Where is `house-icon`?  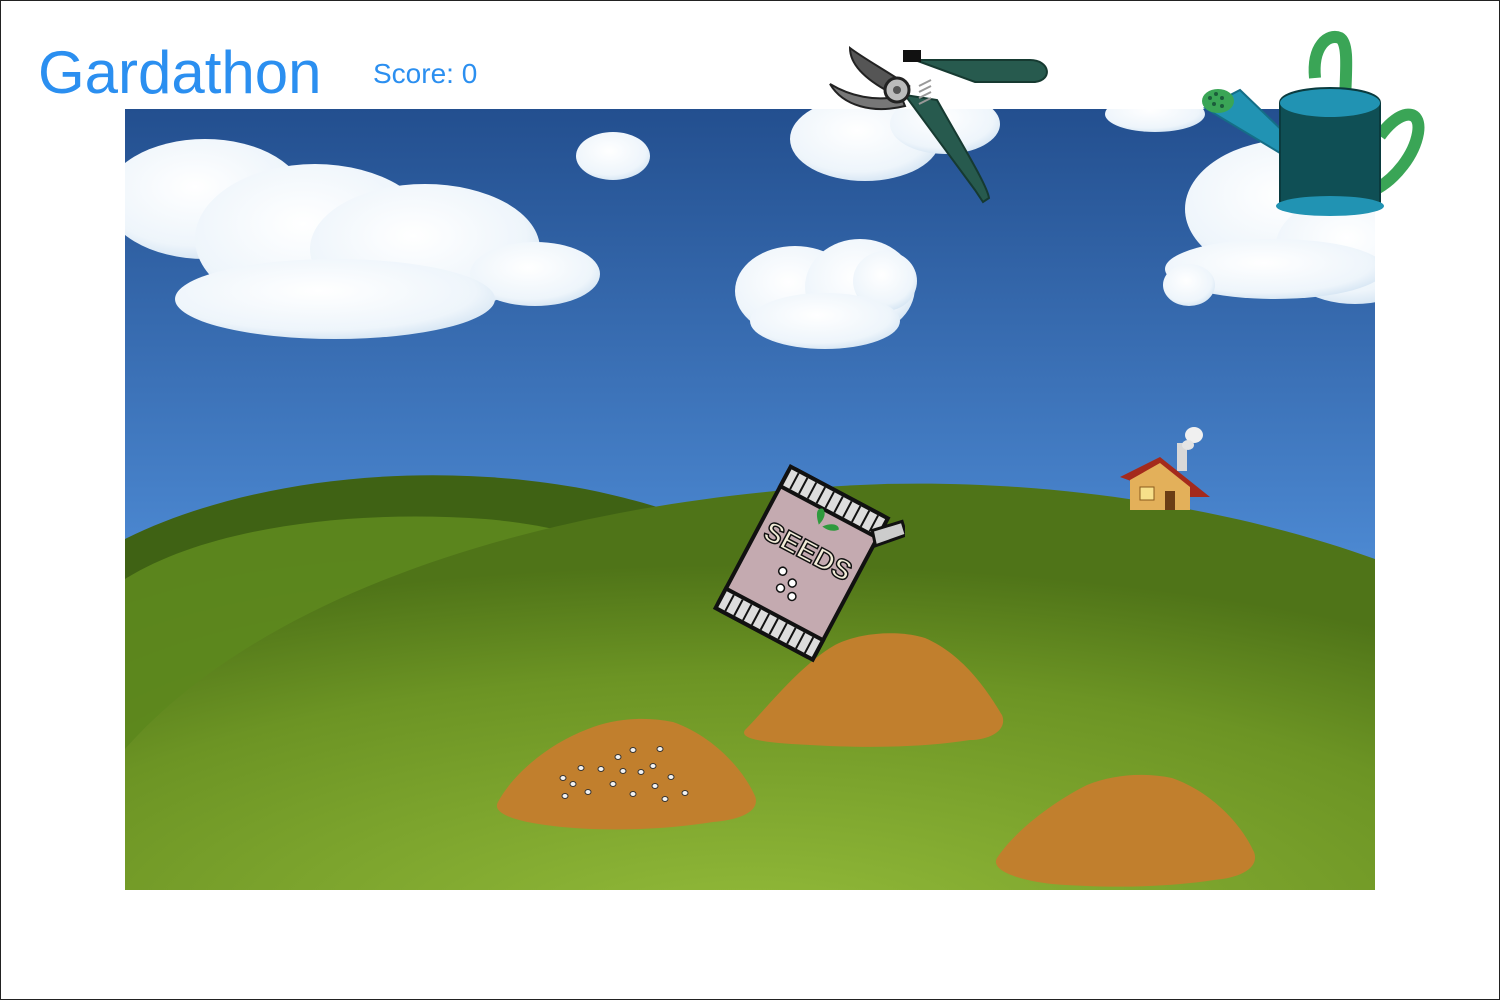
house-icon is located at coordinates (1165, 468).